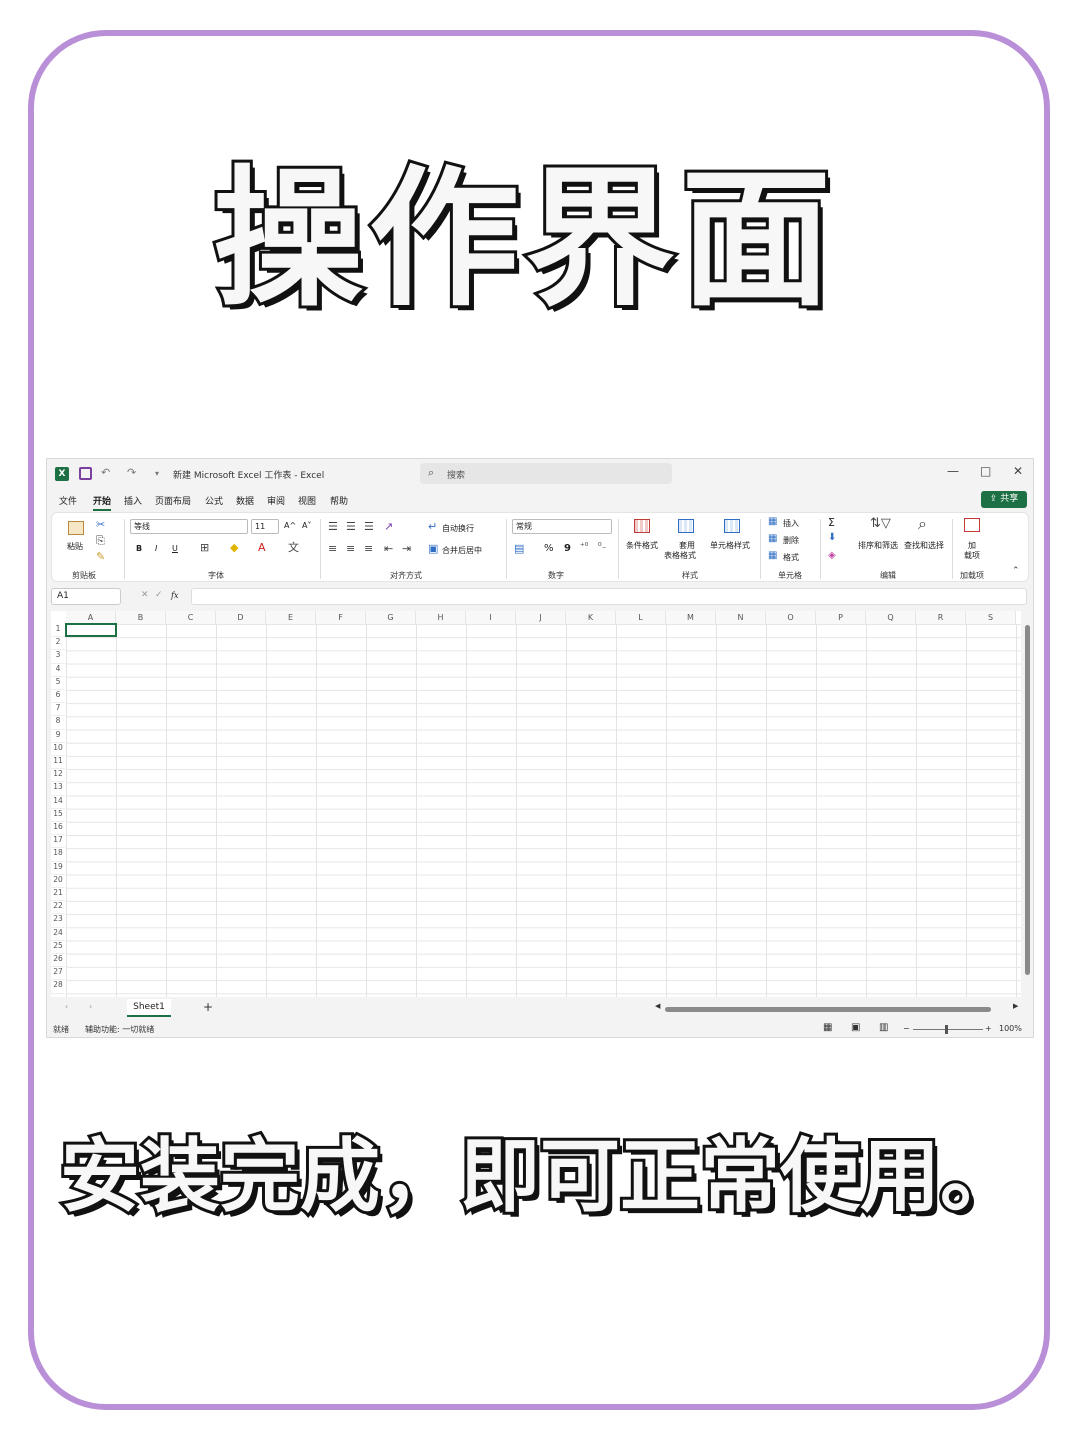 This screenshot has height=1439, width=1080. Describe the element at coordinates (291, 617) in the screenshot. I see `column-header: E` at that location.